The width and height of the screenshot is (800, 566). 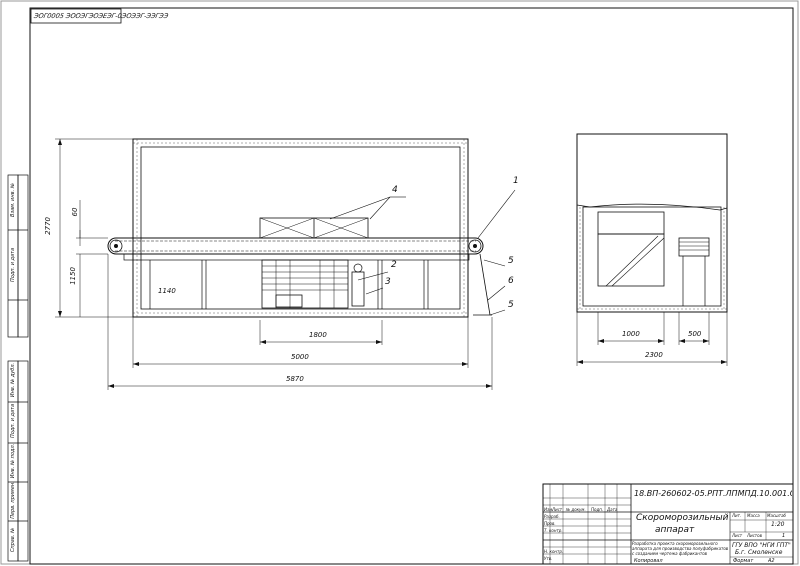 I want to click on dim-width-chamber: 5000, so click(x=300, y=357).